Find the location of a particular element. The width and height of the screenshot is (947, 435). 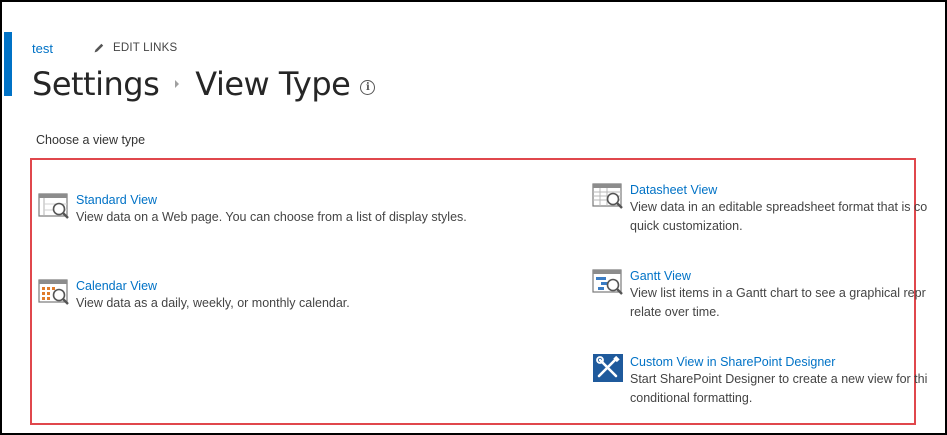

pencil-icon is located at coordinates (99, 48).